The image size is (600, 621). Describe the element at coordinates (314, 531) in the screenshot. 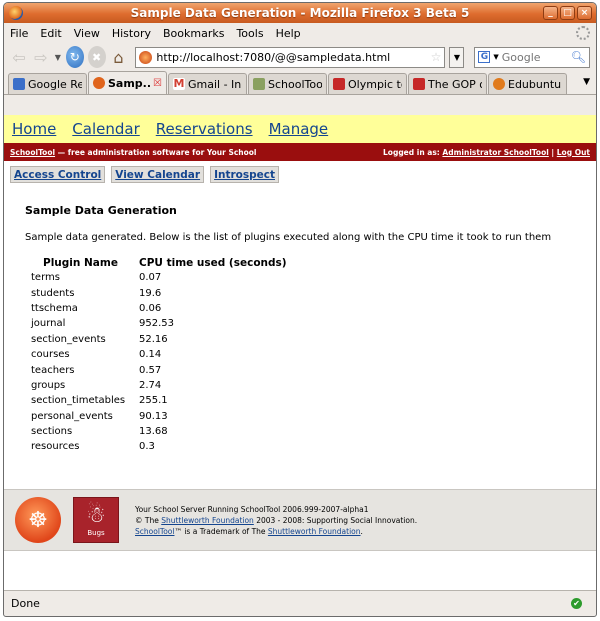

I see `shuttleworth-link-2: Shuttleworth Foundation` at that location.